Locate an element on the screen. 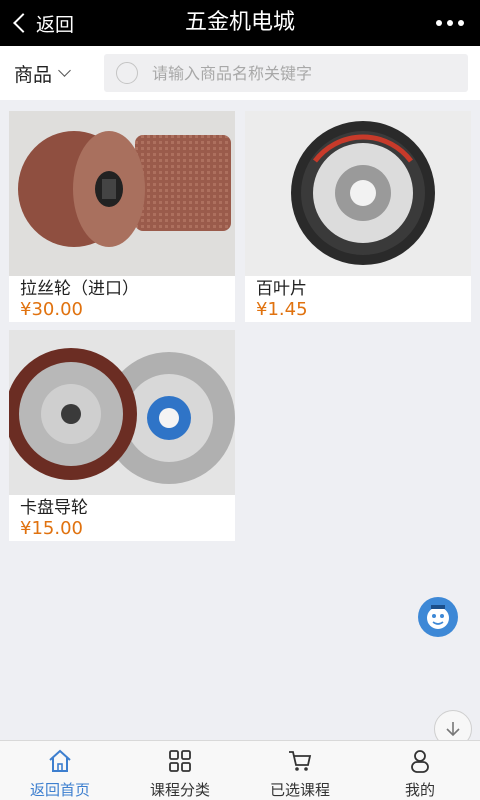 This screenshot has width=480, height=800. tab-cart: 已选课程 is located at coordinates (300, 770).